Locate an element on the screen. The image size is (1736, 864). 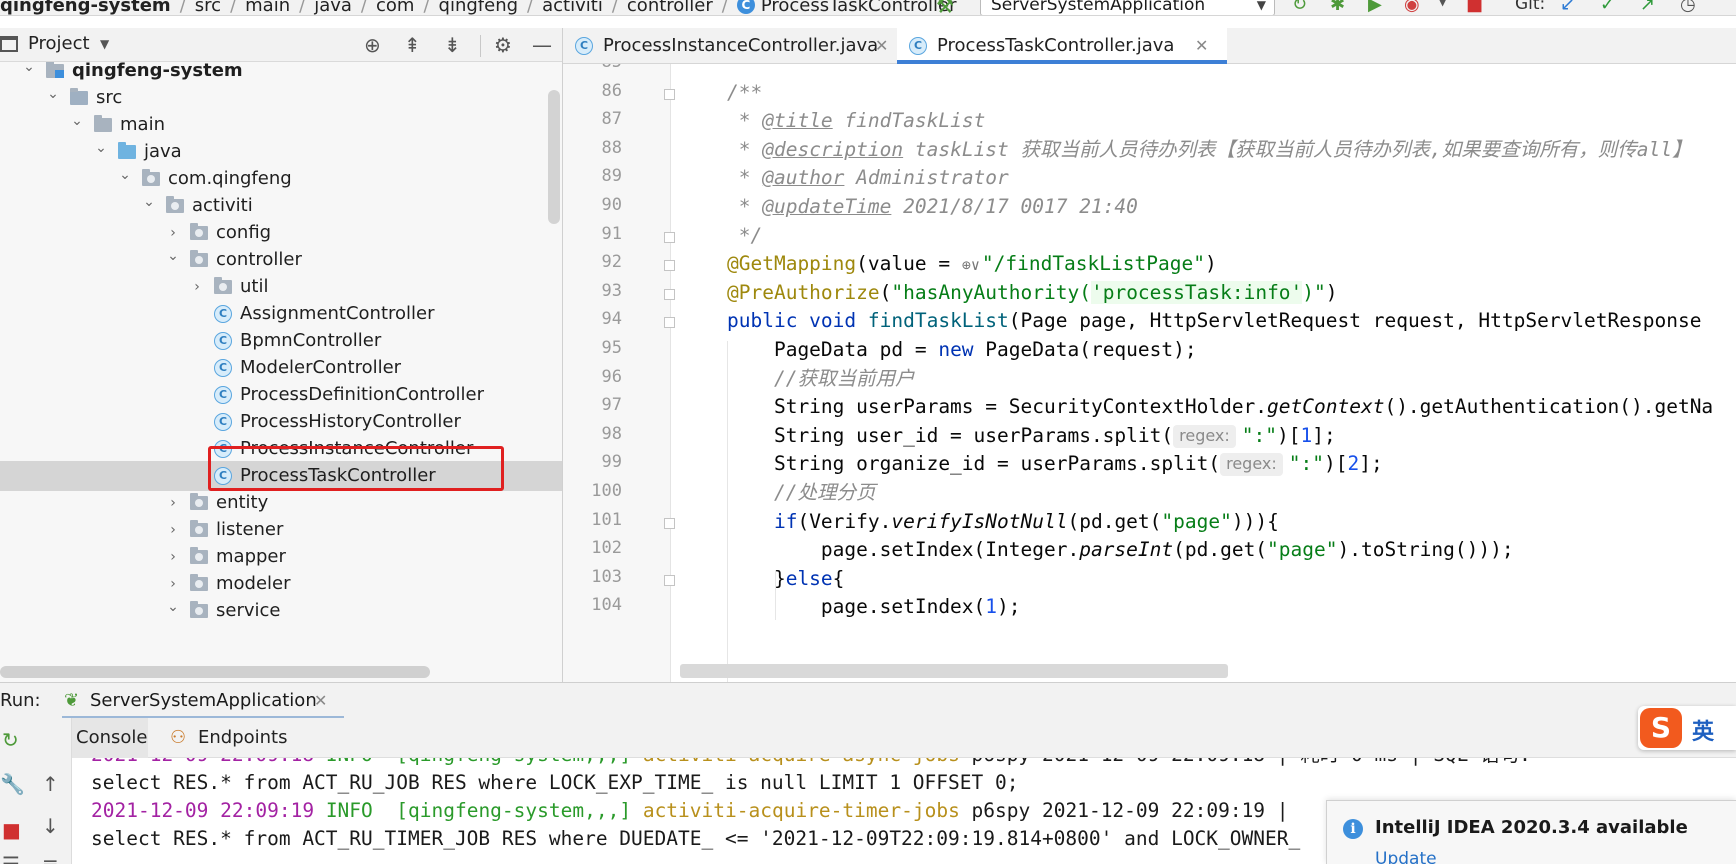
run-configuration-select: ServerSystemApplication ▼ is located at coordinates (1127, 7).